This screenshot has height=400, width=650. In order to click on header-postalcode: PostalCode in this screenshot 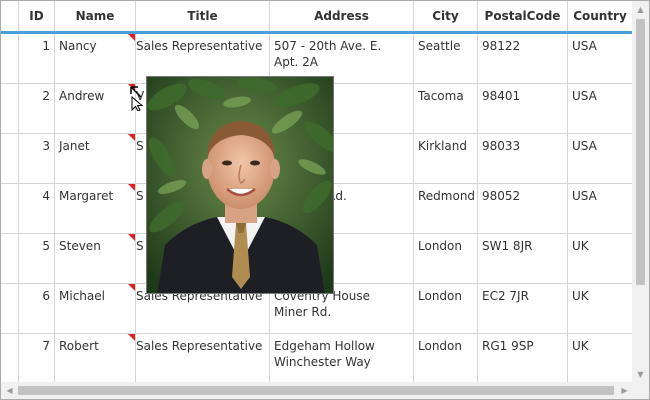, I will do `click(523, 16)`.